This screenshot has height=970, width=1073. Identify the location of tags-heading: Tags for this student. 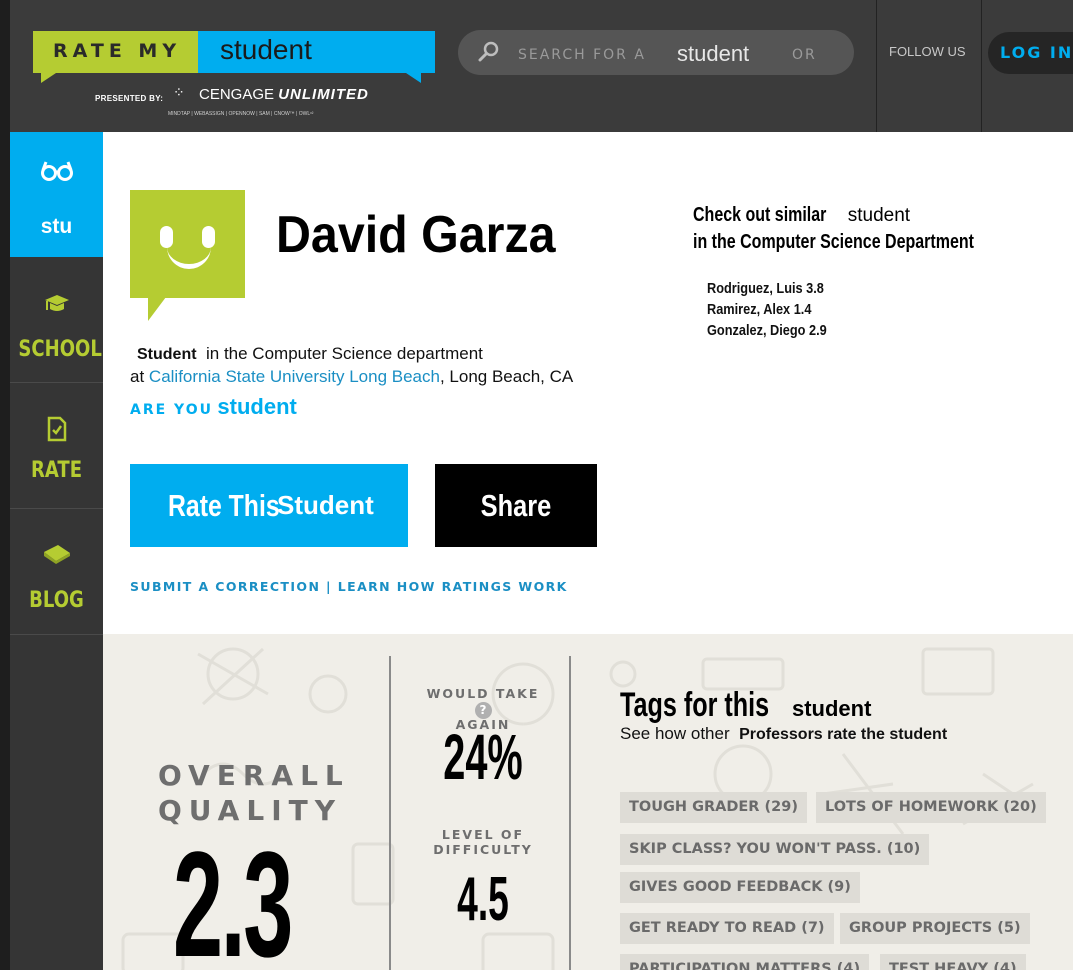
(745, 705).